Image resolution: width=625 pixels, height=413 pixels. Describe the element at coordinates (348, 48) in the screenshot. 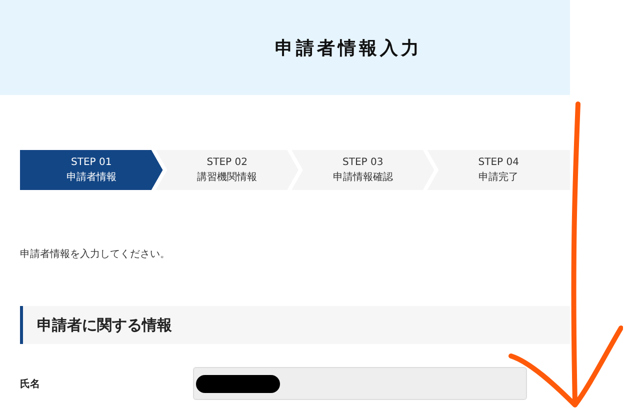

I see `page-title: 申請者情報入力` at that location.